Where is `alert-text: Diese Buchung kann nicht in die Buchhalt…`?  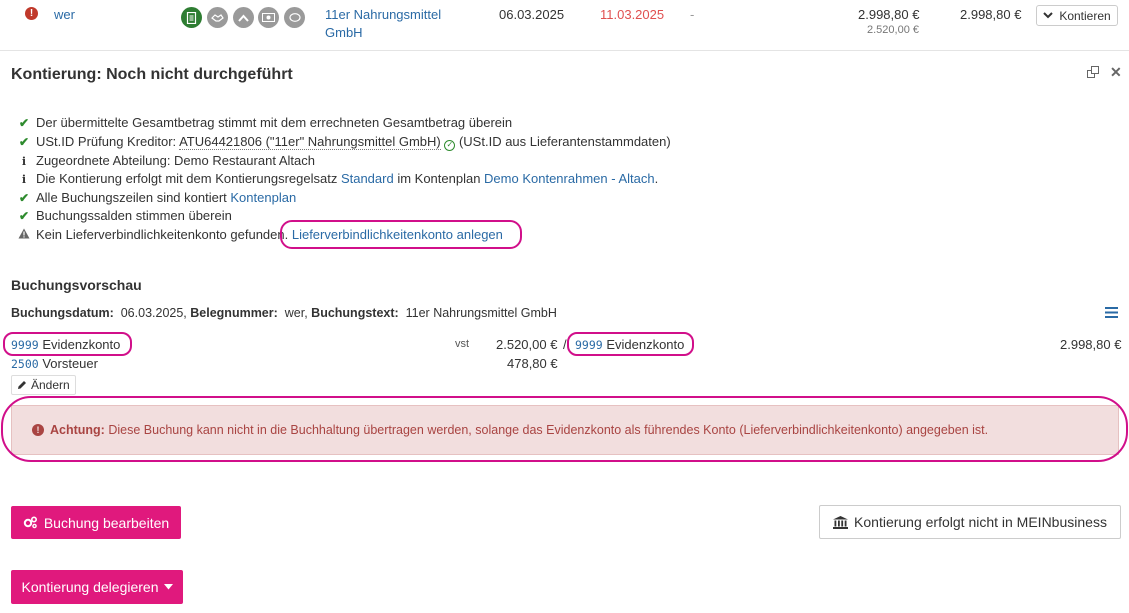
alert-text: Diese Buchung kann nicht in die Buchhalt… is located at coordinates (548, 430).